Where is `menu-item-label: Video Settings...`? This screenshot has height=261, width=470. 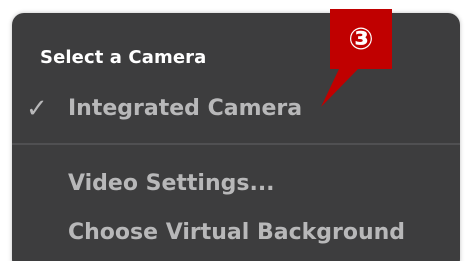 menu-item-label: Video Settings... is located at coordinates (171, 183).